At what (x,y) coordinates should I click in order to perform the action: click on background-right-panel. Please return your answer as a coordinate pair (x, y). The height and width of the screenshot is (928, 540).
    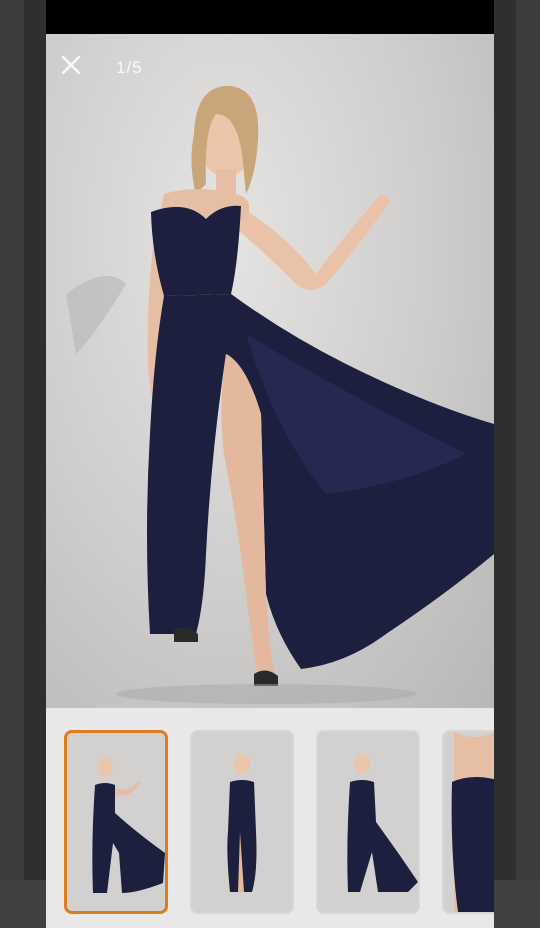
    Looking at the image, I should click on (505, 440).